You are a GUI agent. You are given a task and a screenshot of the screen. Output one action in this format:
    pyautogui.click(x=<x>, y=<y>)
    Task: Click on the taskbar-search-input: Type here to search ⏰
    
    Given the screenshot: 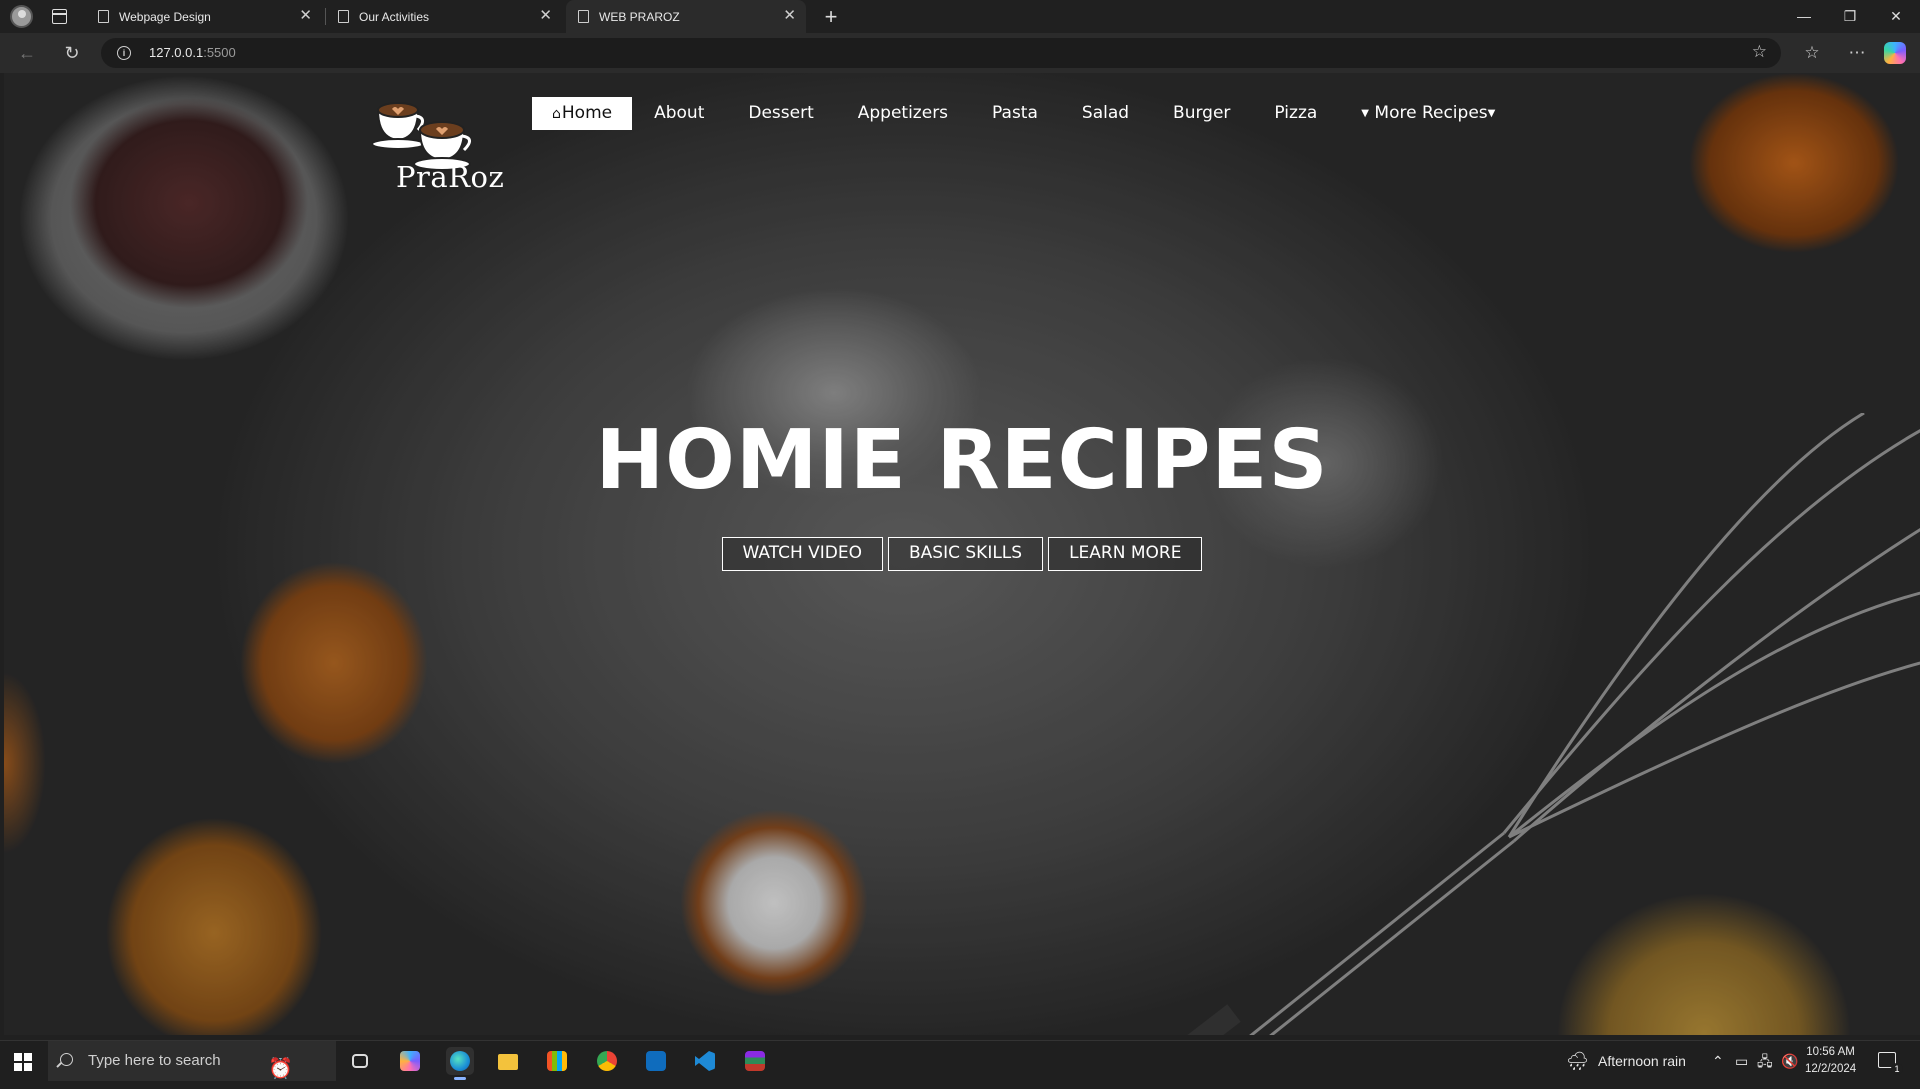 What is the action you would take?
    pyautogui.click(x=192, y=1061)
    